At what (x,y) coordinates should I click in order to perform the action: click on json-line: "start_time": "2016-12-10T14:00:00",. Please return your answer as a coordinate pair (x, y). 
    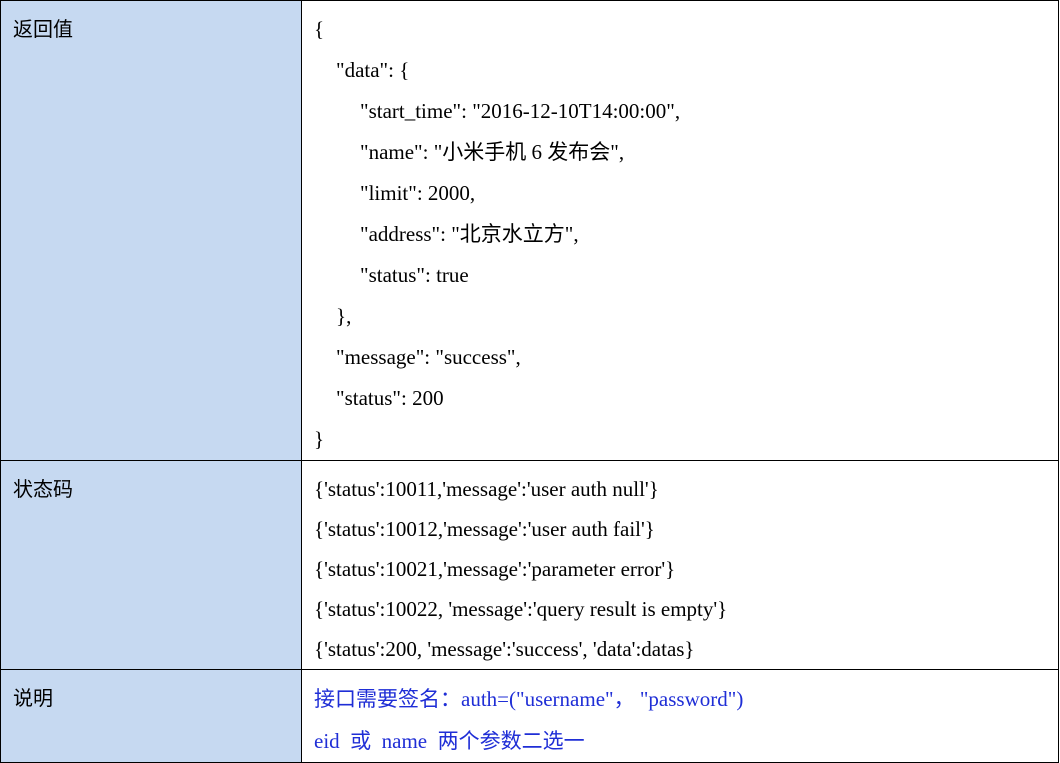
    Looking at the image, I should click on (520, 111).